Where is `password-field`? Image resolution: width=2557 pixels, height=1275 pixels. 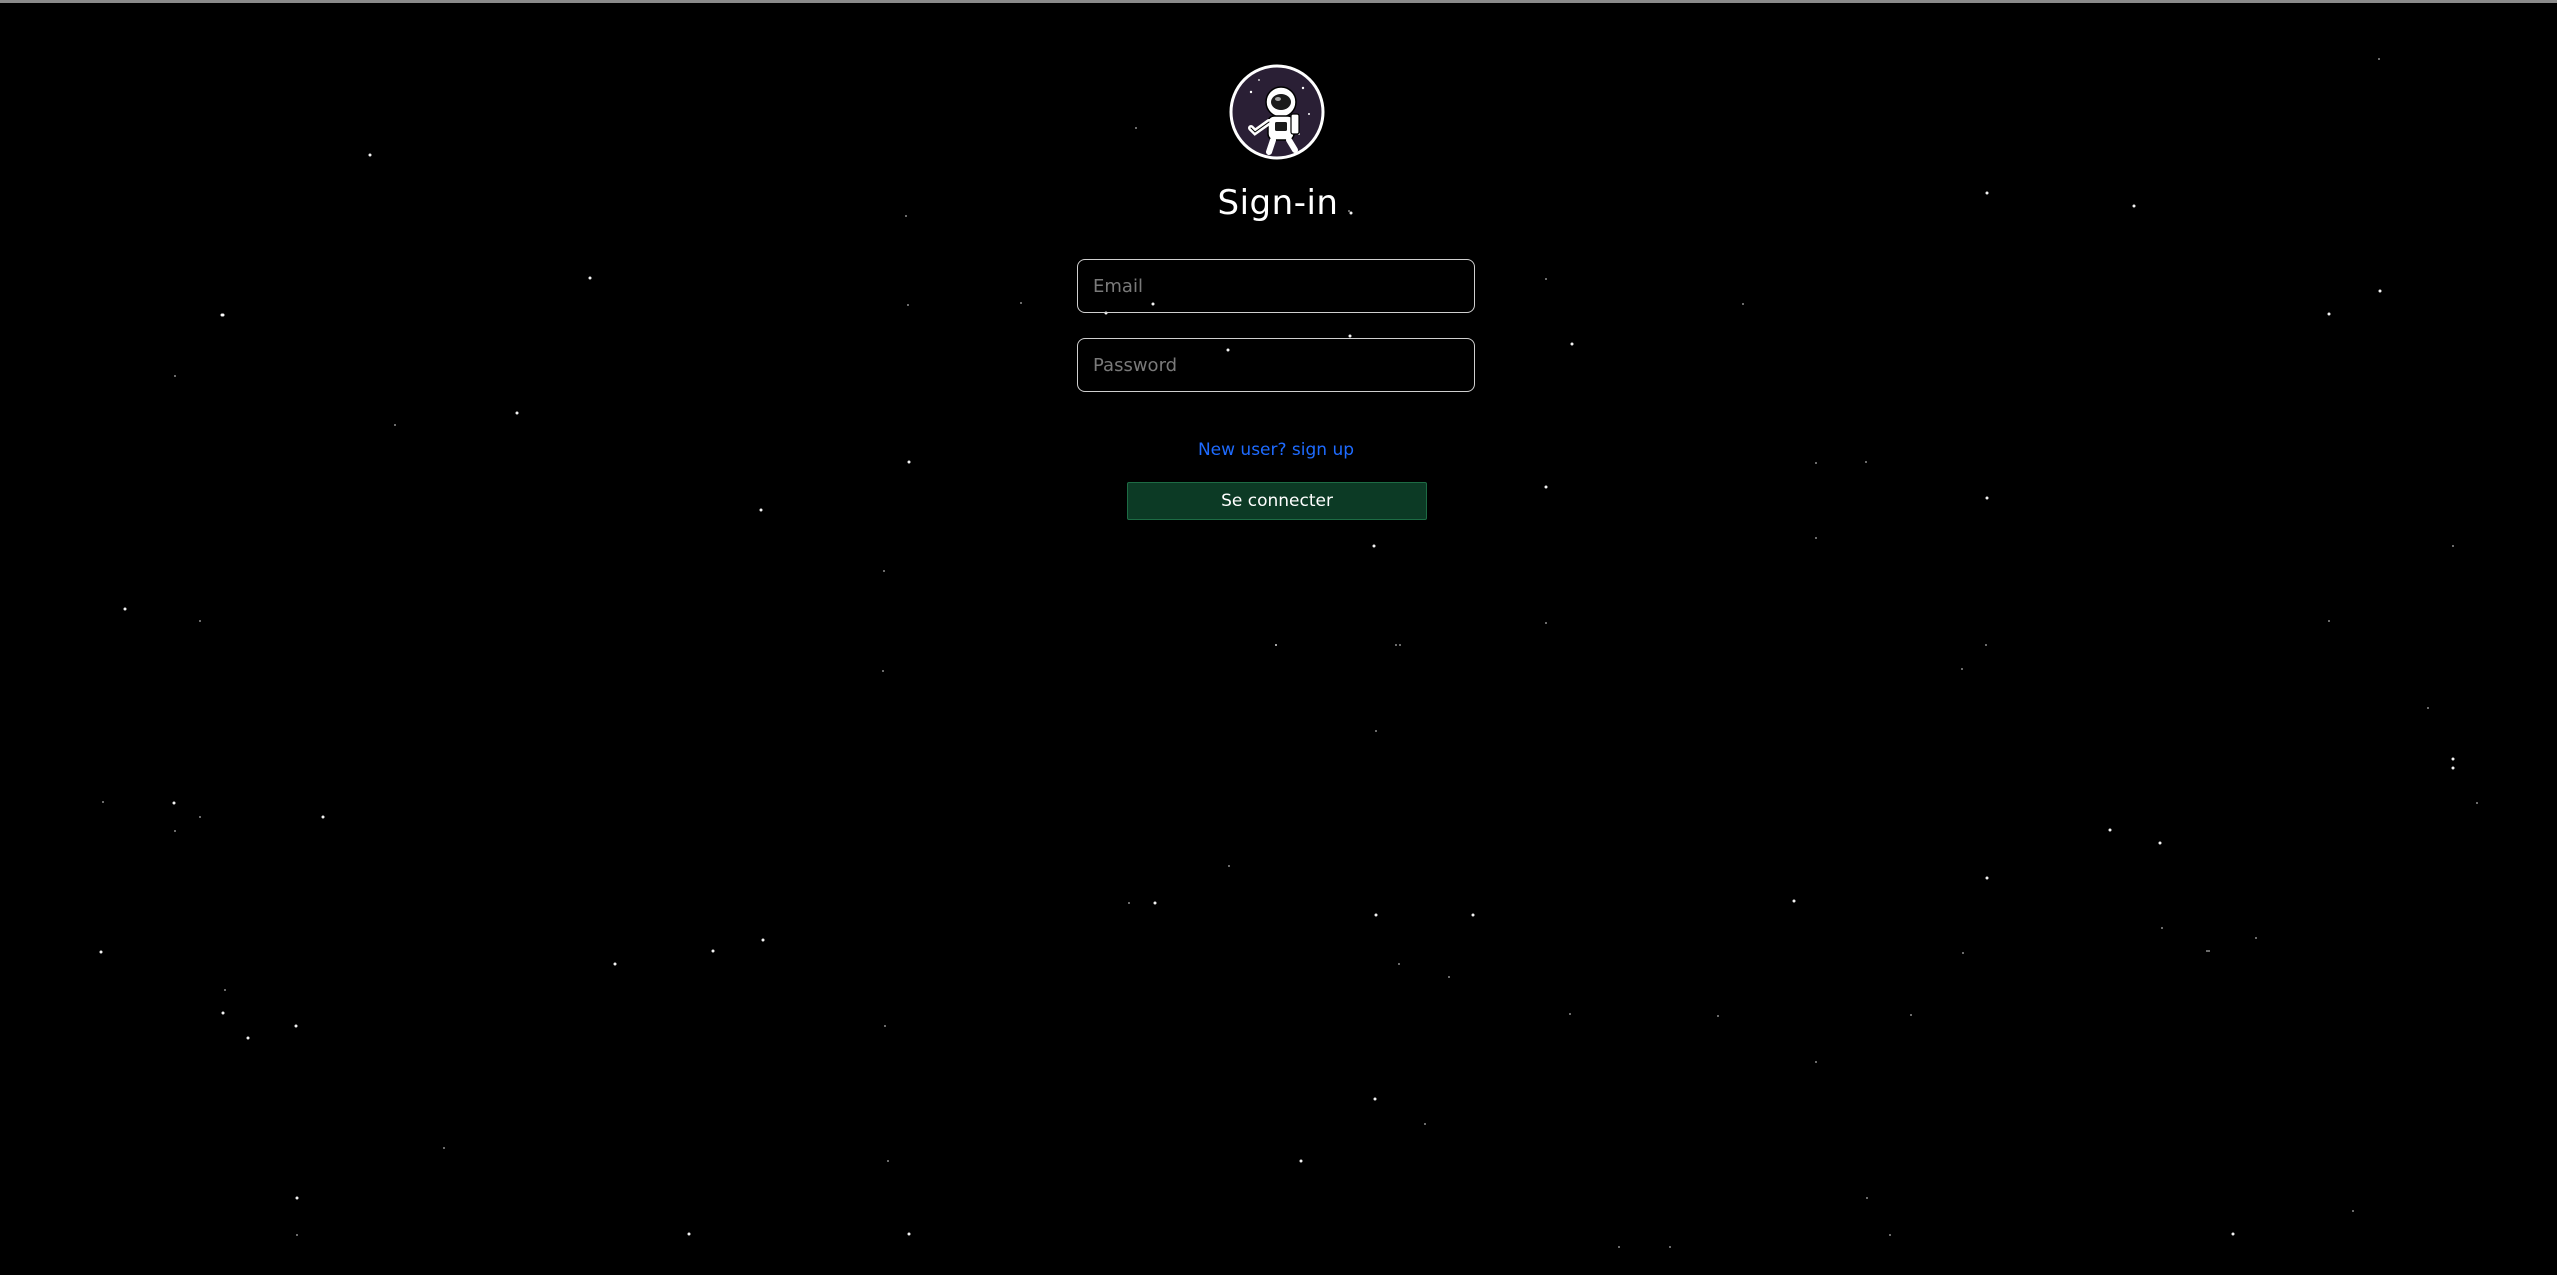 password-field is located at coordinates (1276, 365).